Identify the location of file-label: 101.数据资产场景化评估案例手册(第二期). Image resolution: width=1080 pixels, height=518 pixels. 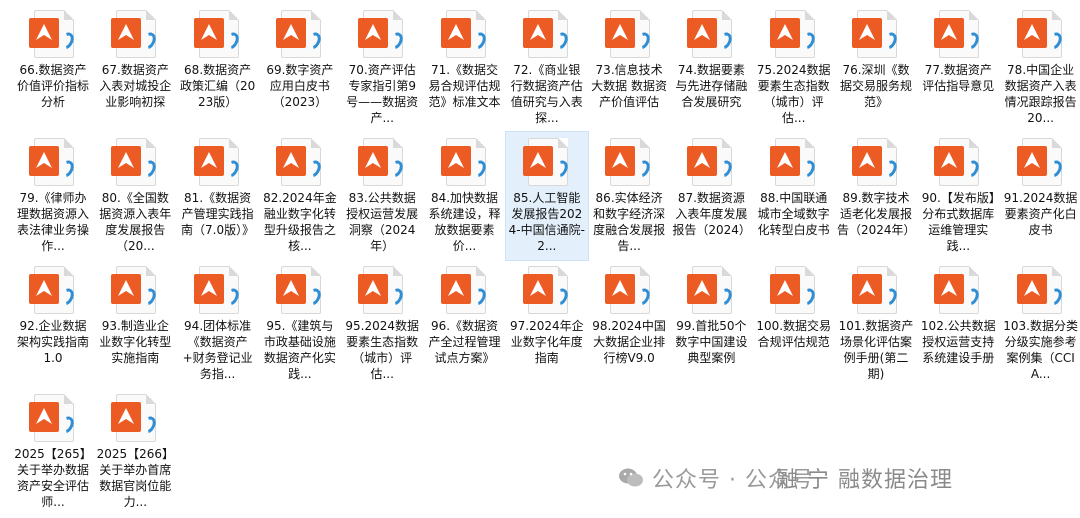
(876, 350).